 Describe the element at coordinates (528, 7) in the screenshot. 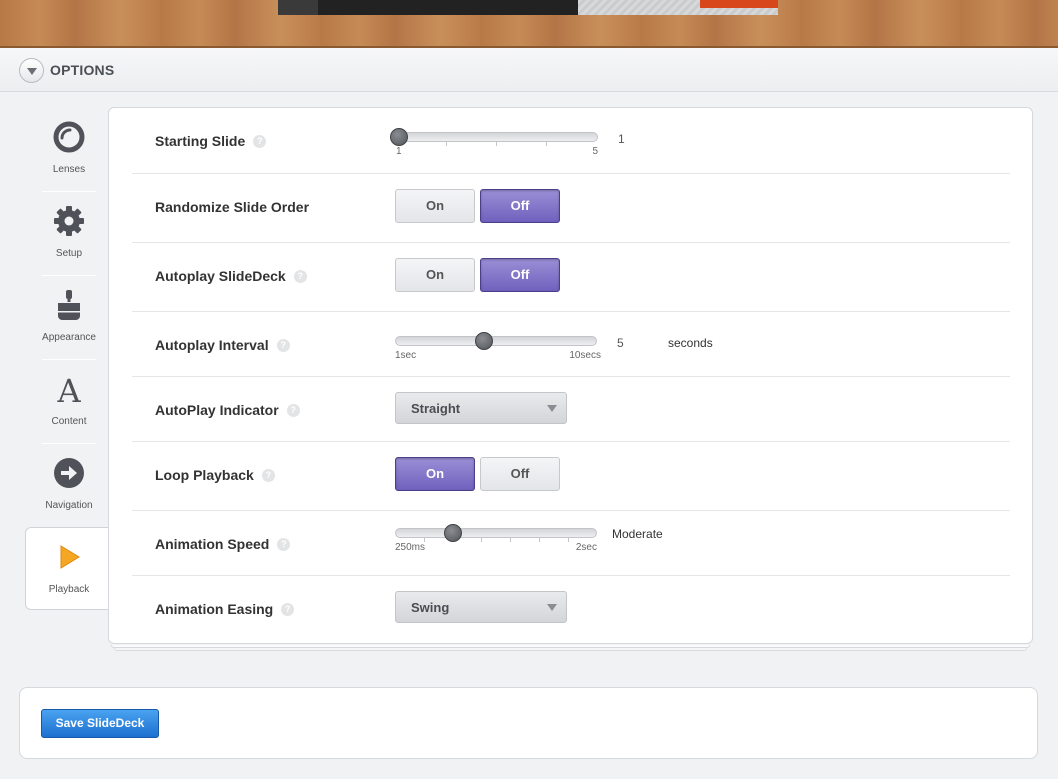

I see `slidedeck-preview` at that location.